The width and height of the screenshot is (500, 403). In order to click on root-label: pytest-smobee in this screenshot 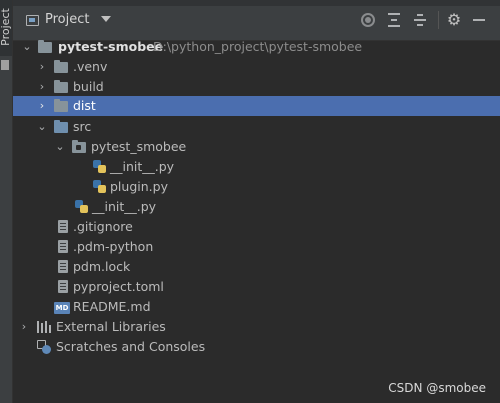, I will do `click(111, 46)`.